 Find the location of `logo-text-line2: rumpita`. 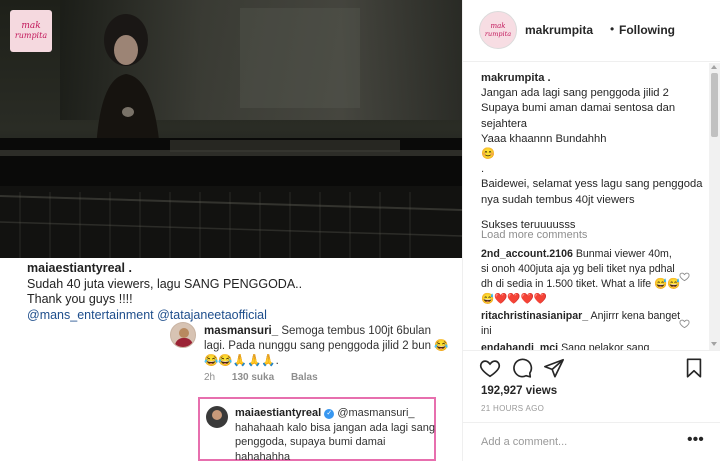

logo-text-line2: rumpita is located at coordinates (31, 35).